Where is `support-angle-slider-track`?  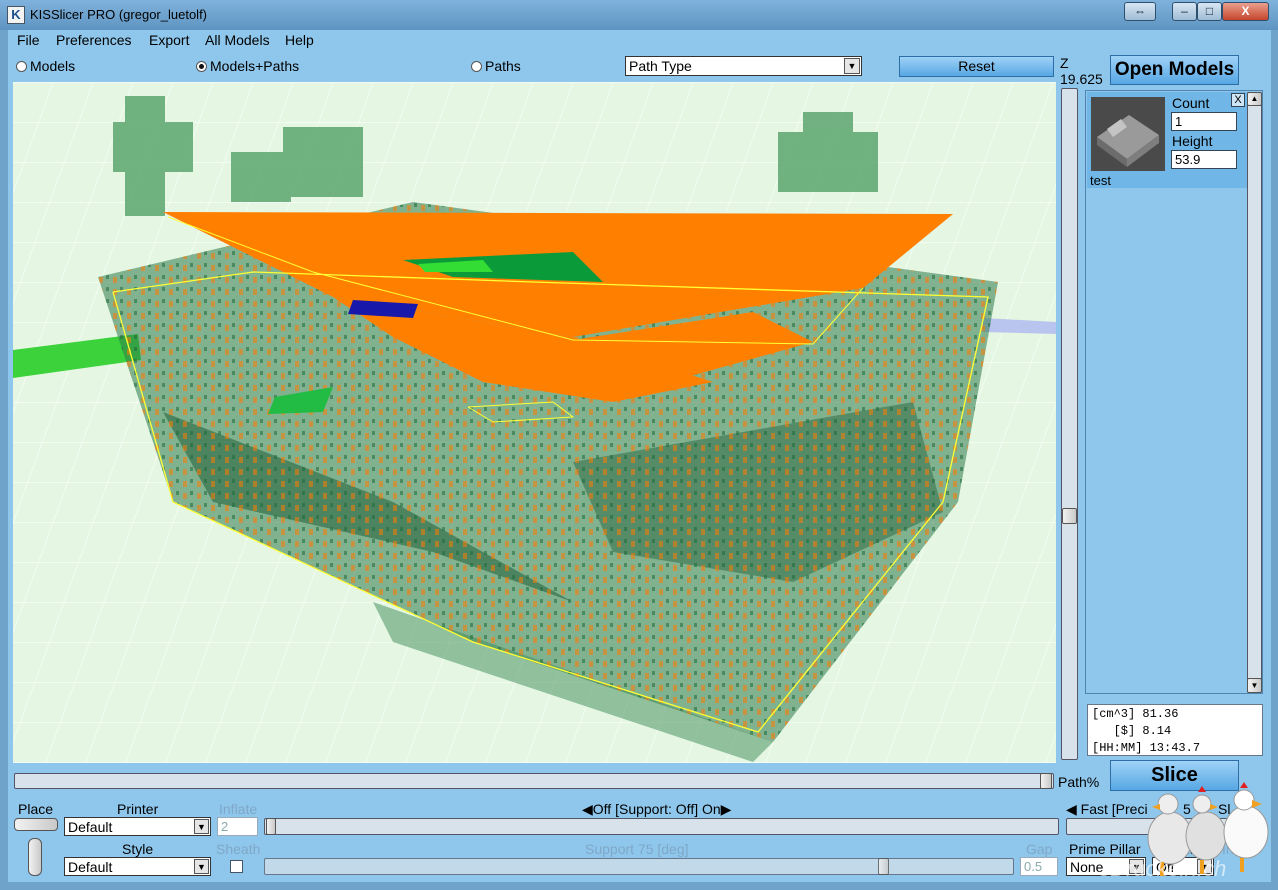 support-angle-slider-track is located at coordinates (639, 866).